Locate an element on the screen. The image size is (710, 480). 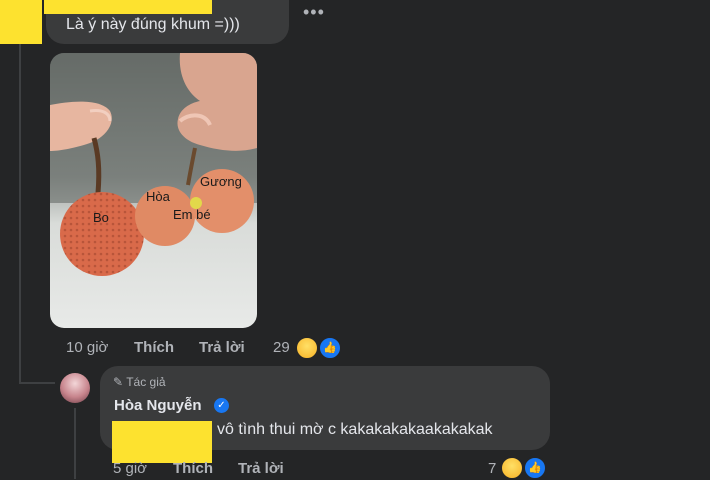
reaction-count: 29 is located at coordinates (281, 347).